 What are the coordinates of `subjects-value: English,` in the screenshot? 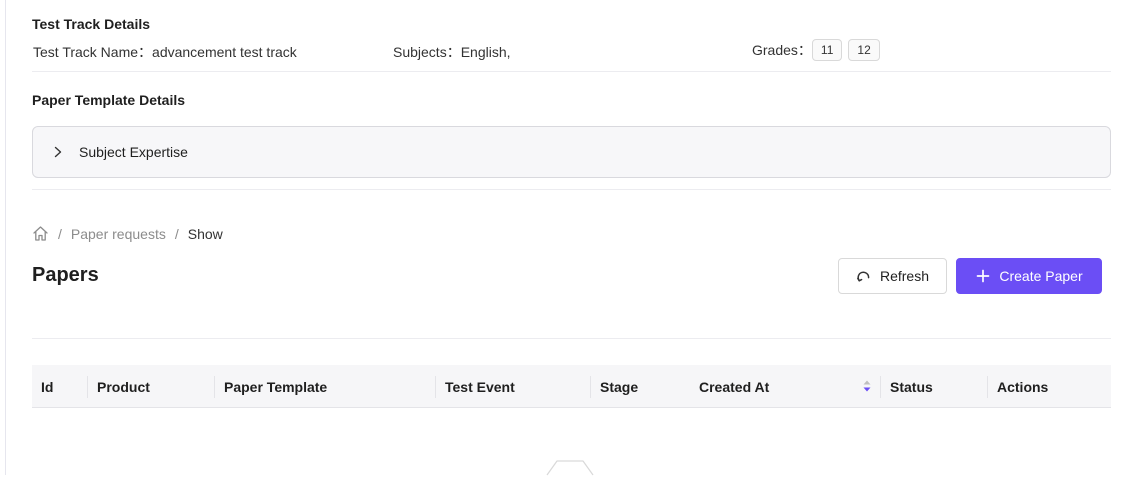 It's located at (485, 52).